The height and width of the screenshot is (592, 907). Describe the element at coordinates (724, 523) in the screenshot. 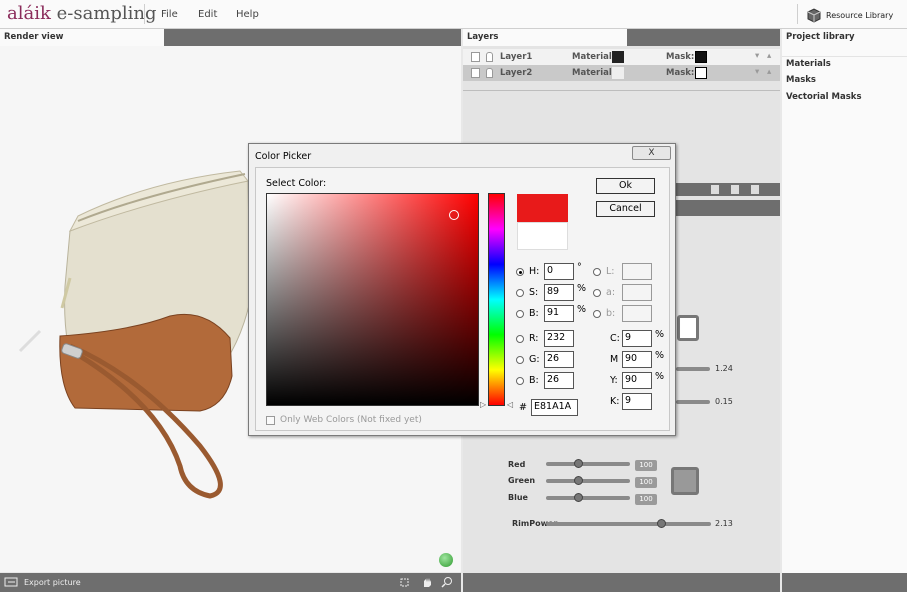

I see `rimpower-value: 2.13` at that location.